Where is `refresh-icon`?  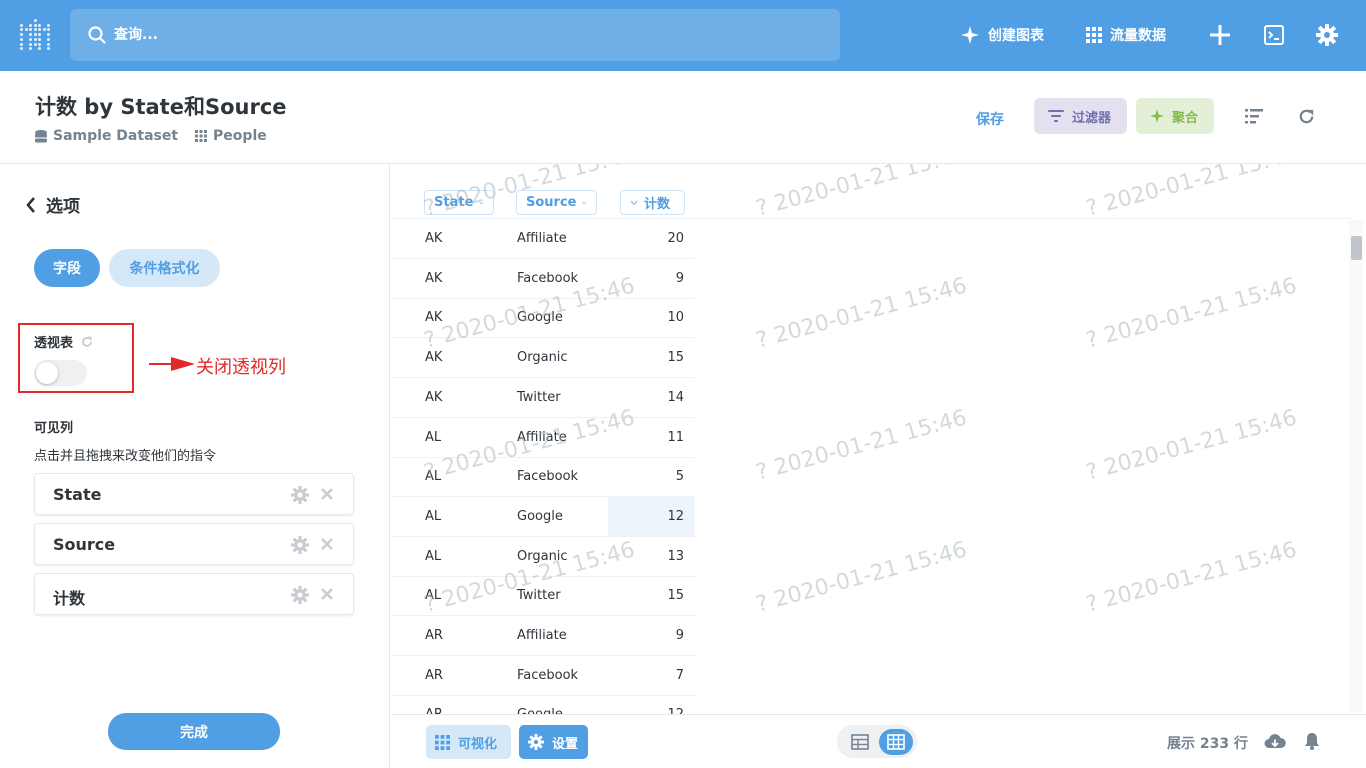 refresh-icon is located at coordinates (1306, 116).